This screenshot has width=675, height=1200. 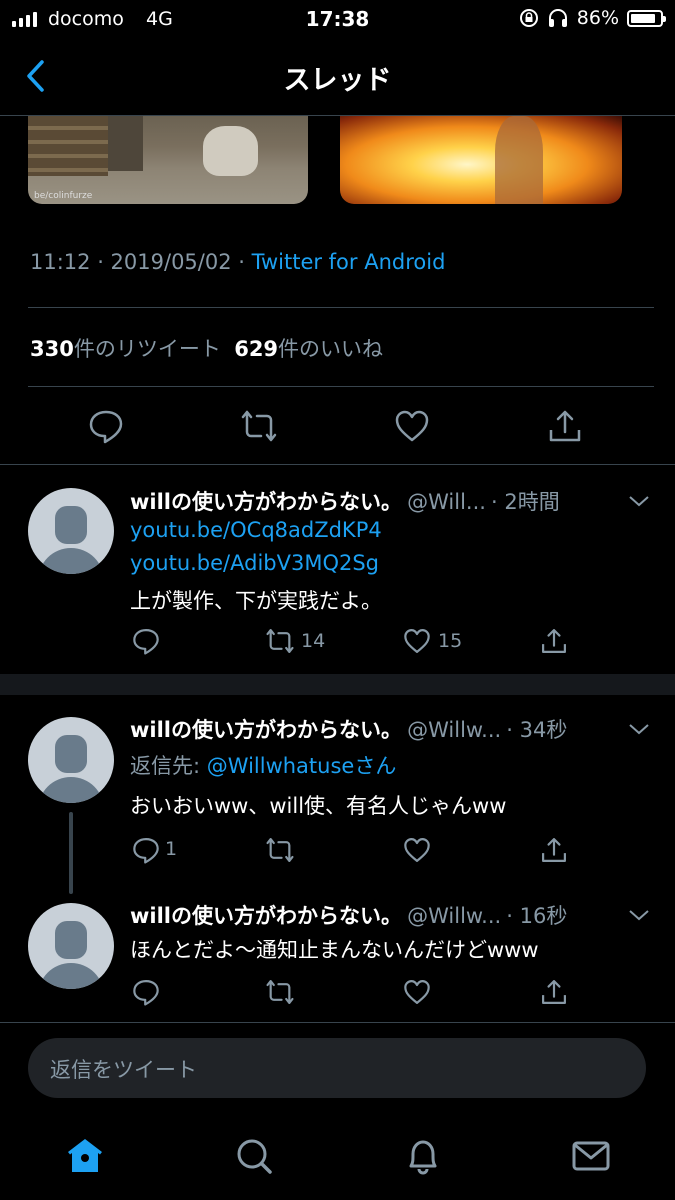 What do you see at coordinates (528, 18) in the screenshot?
I see `rotation-lock-icon` at bounding box center [528, 18].